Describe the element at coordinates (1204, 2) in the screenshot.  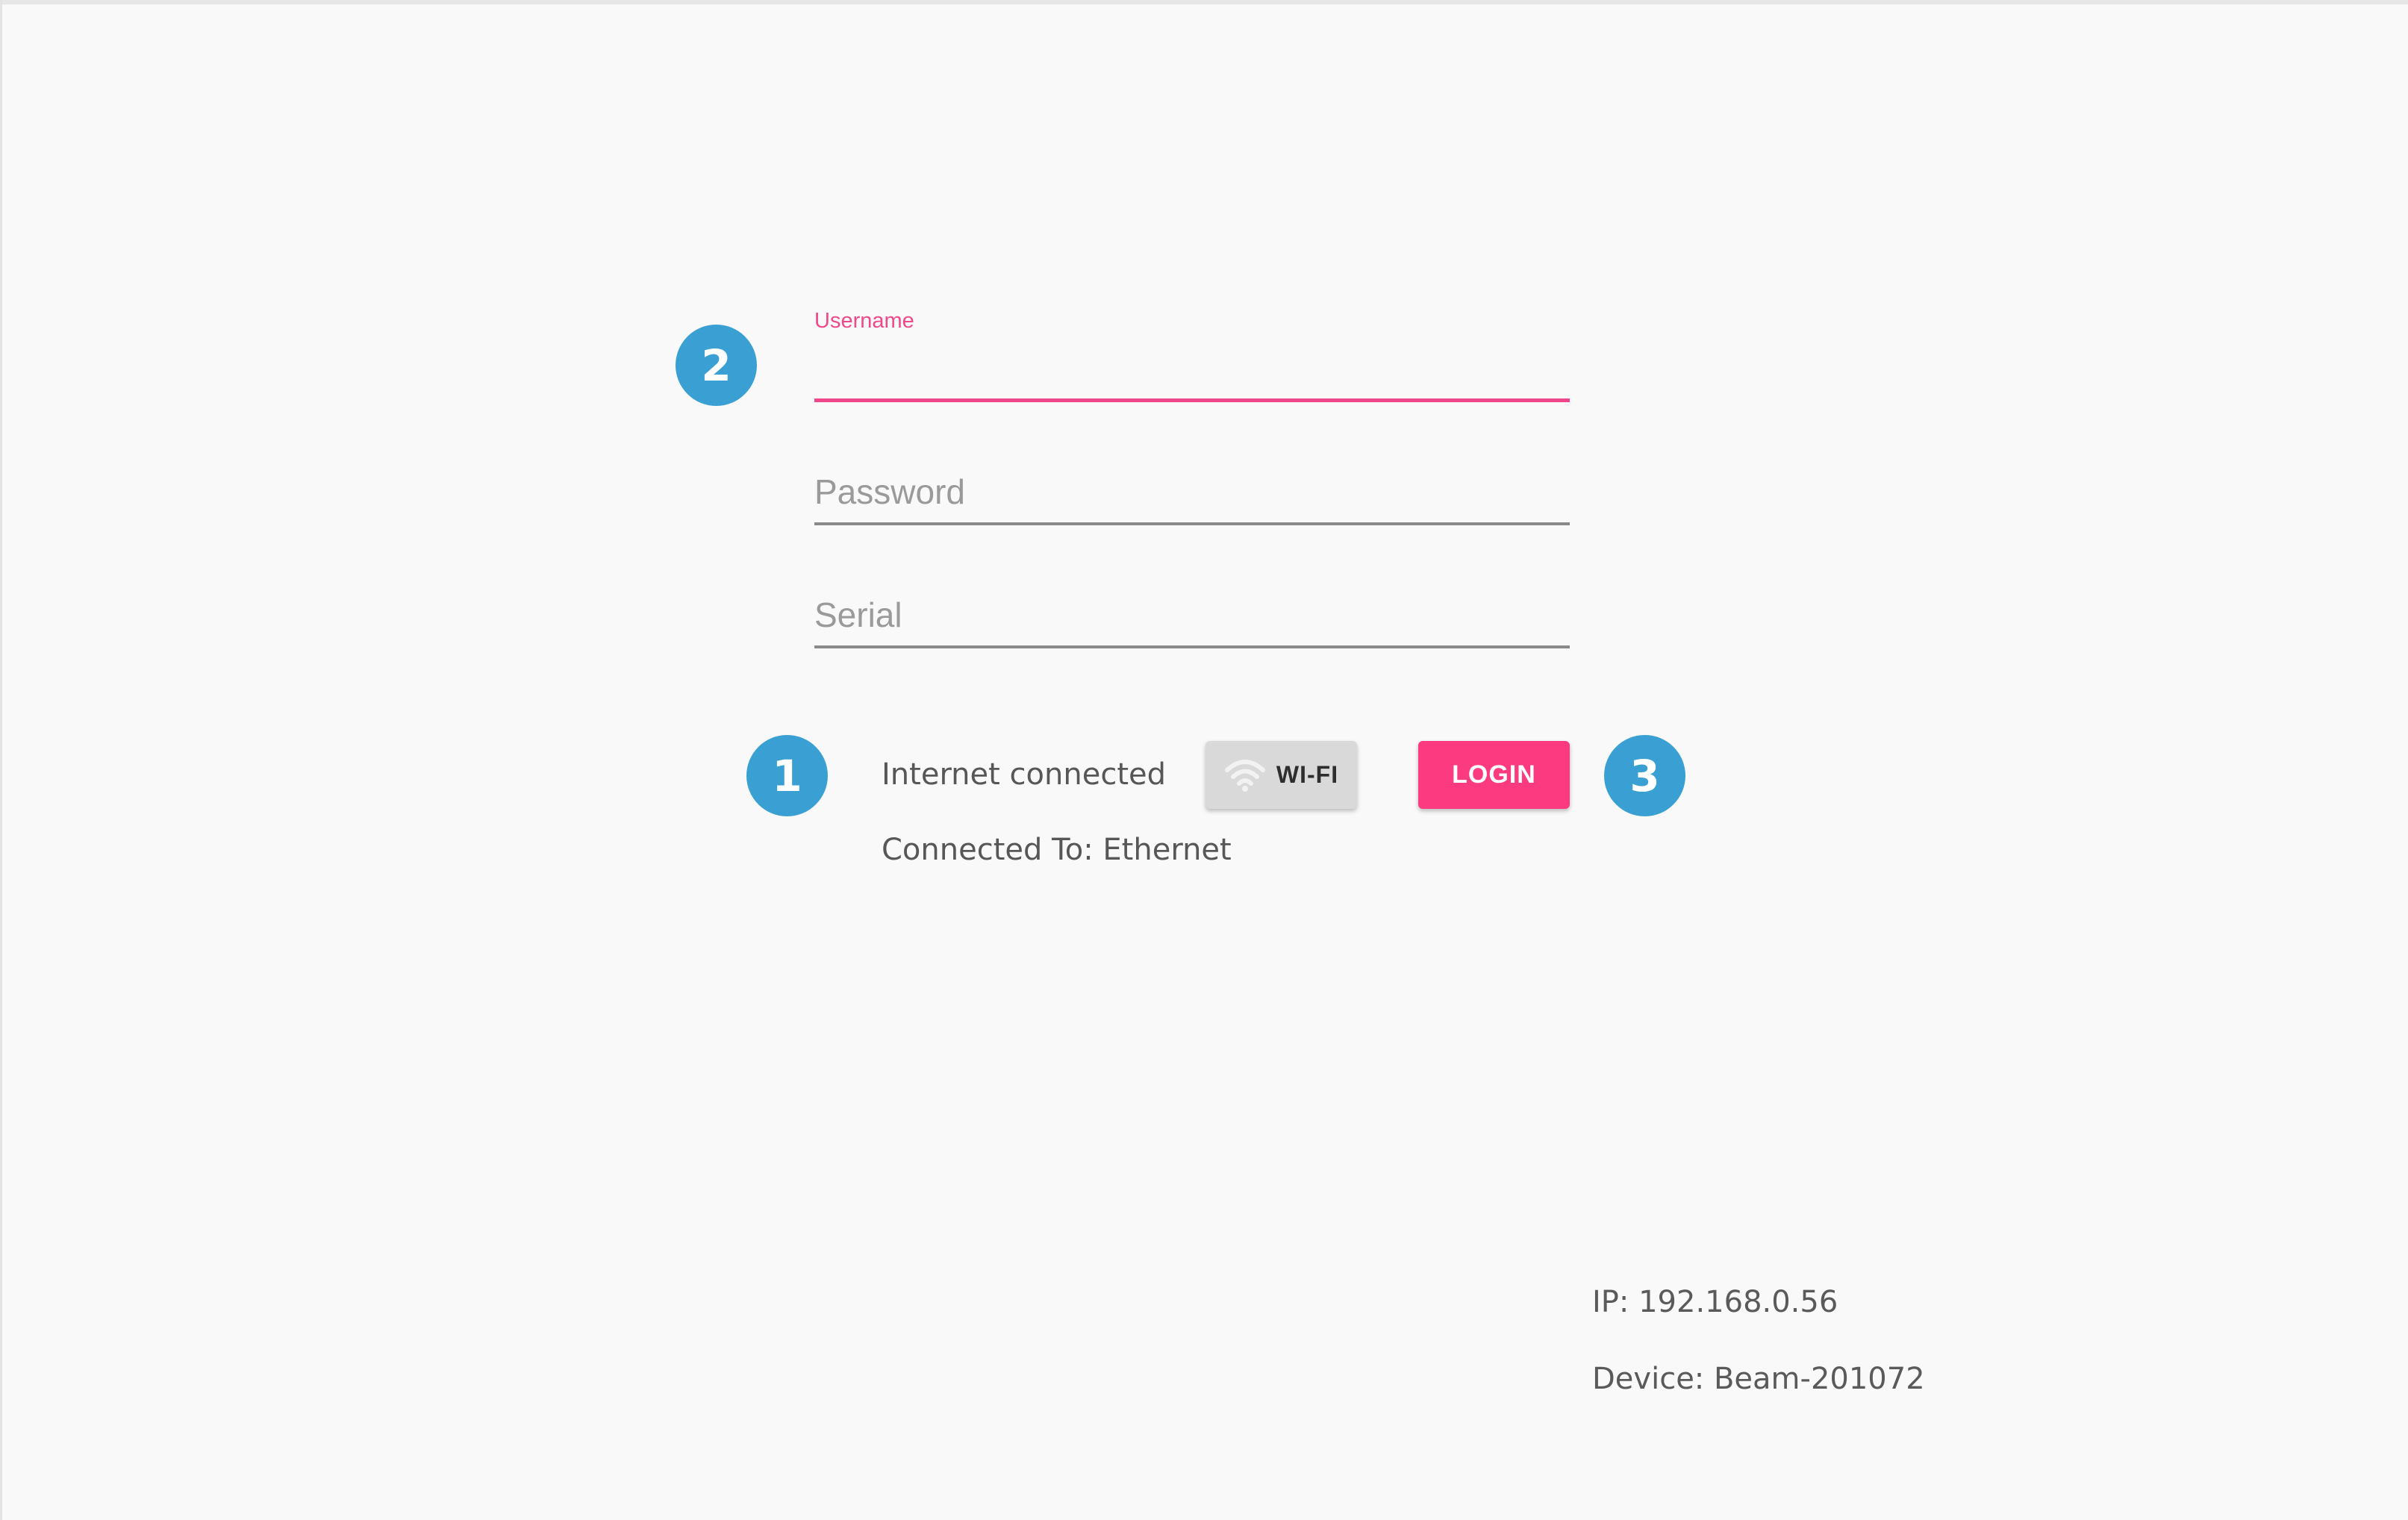
I see `window-top-edge` at that location.